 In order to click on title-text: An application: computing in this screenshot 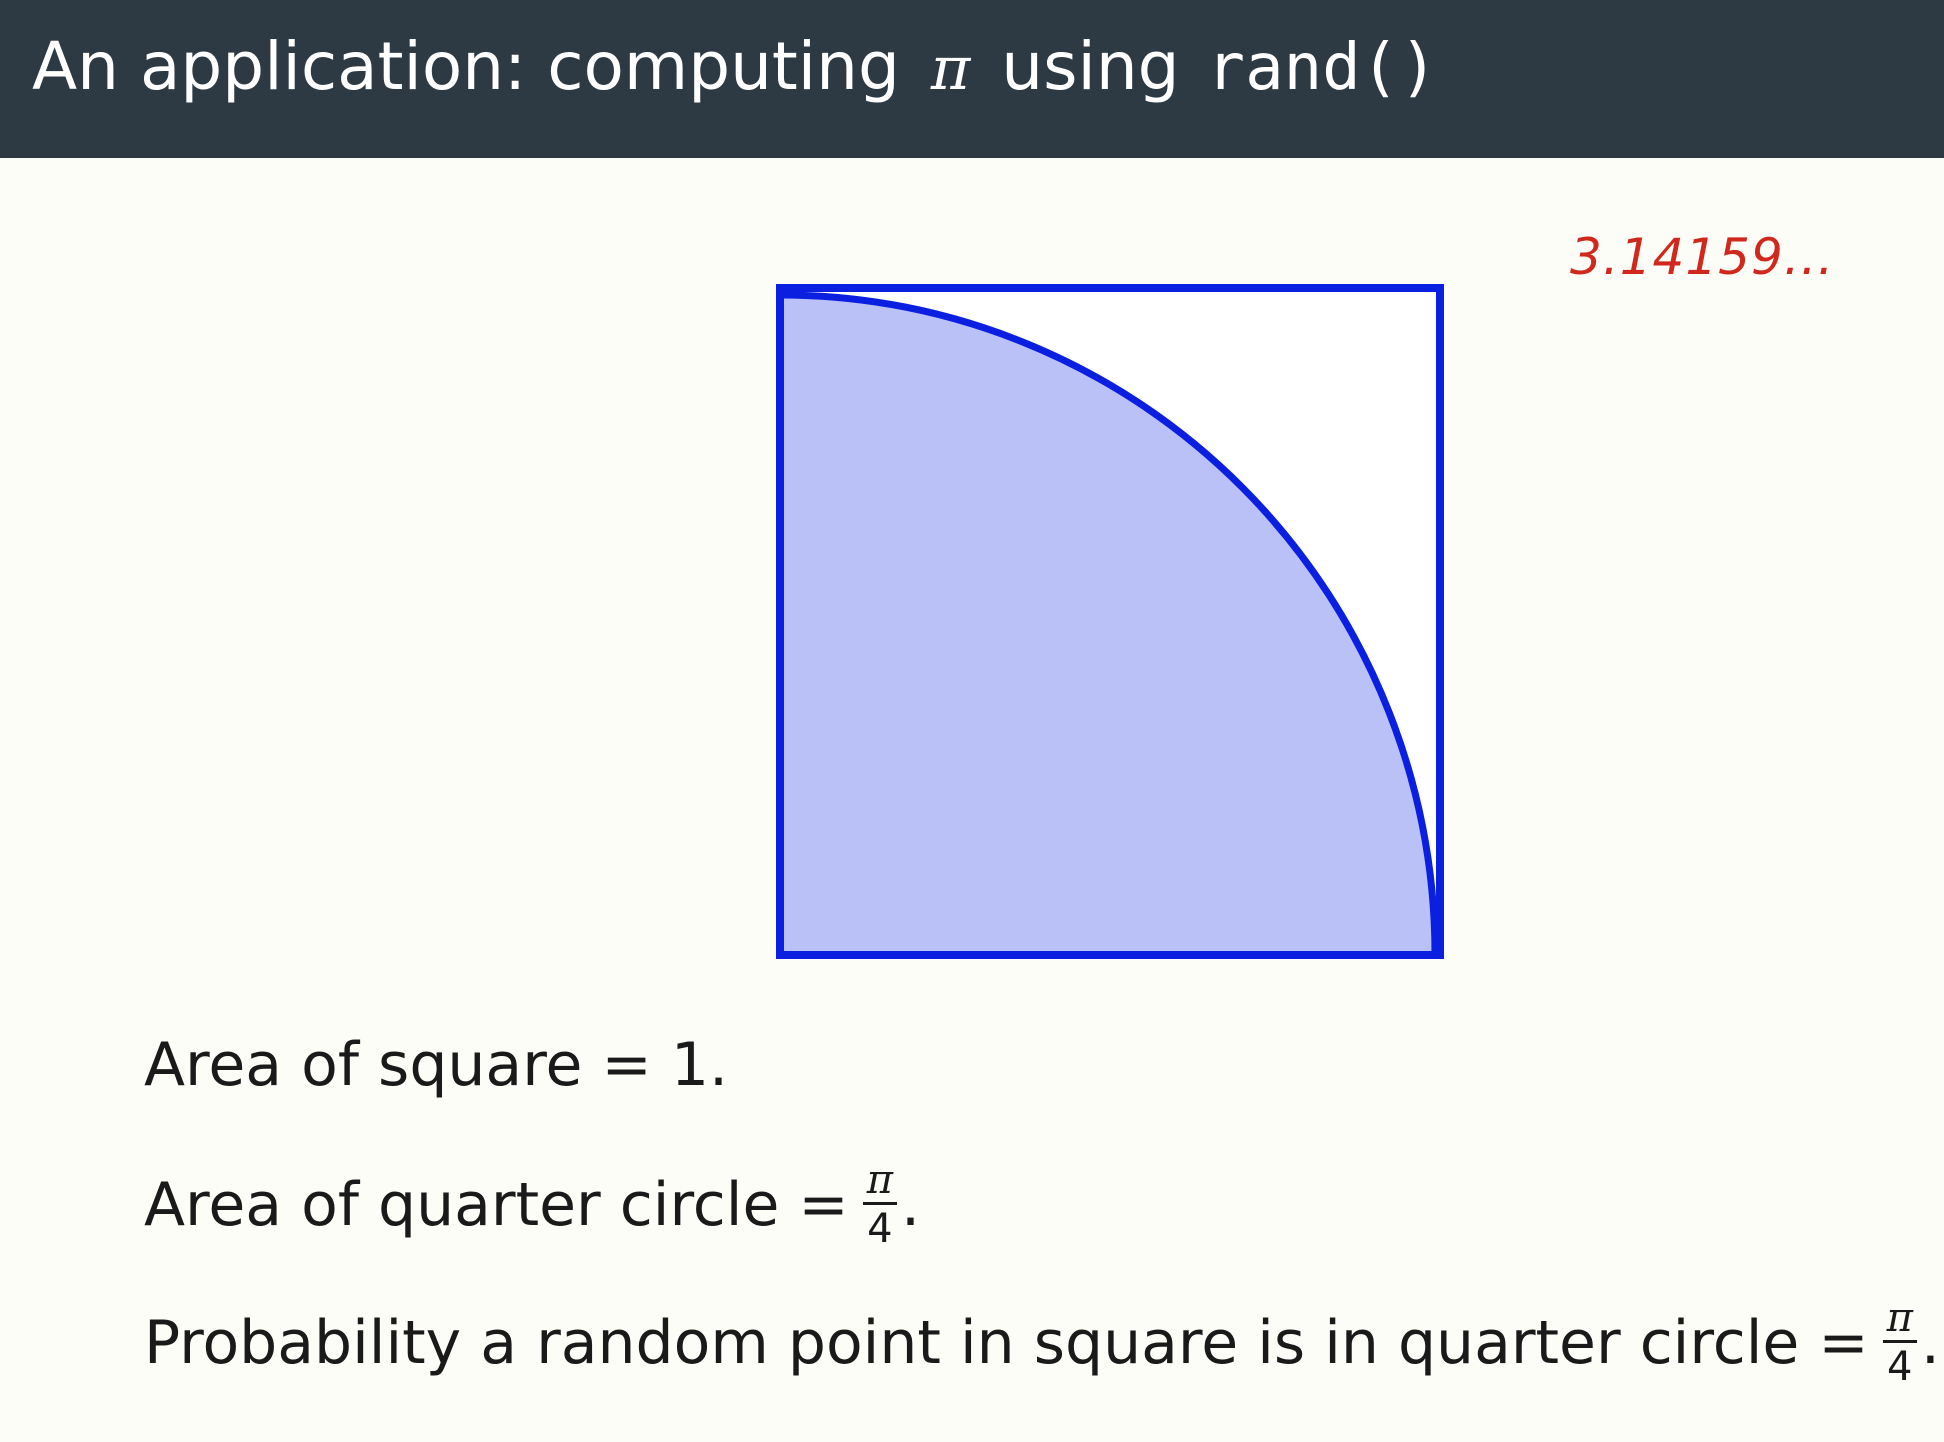, I will do `click(466, 66)`.